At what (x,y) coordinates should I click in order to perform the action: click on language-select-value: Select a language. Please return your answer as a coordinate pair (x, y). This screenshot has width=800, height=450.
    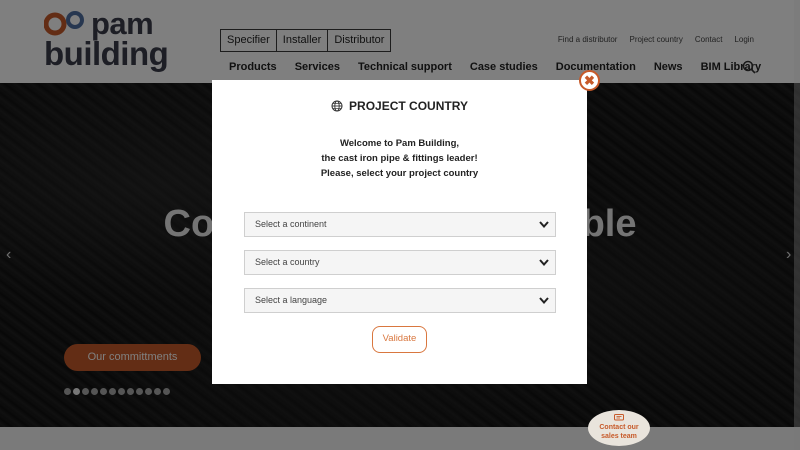
    Looking at the image, I should click on (291, 300).